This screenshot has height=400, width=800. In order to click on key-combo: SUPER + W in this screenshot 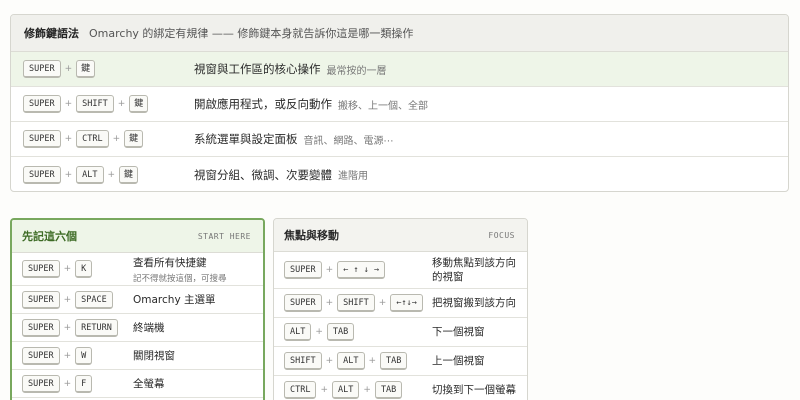, I will do `click(57, 355)`.